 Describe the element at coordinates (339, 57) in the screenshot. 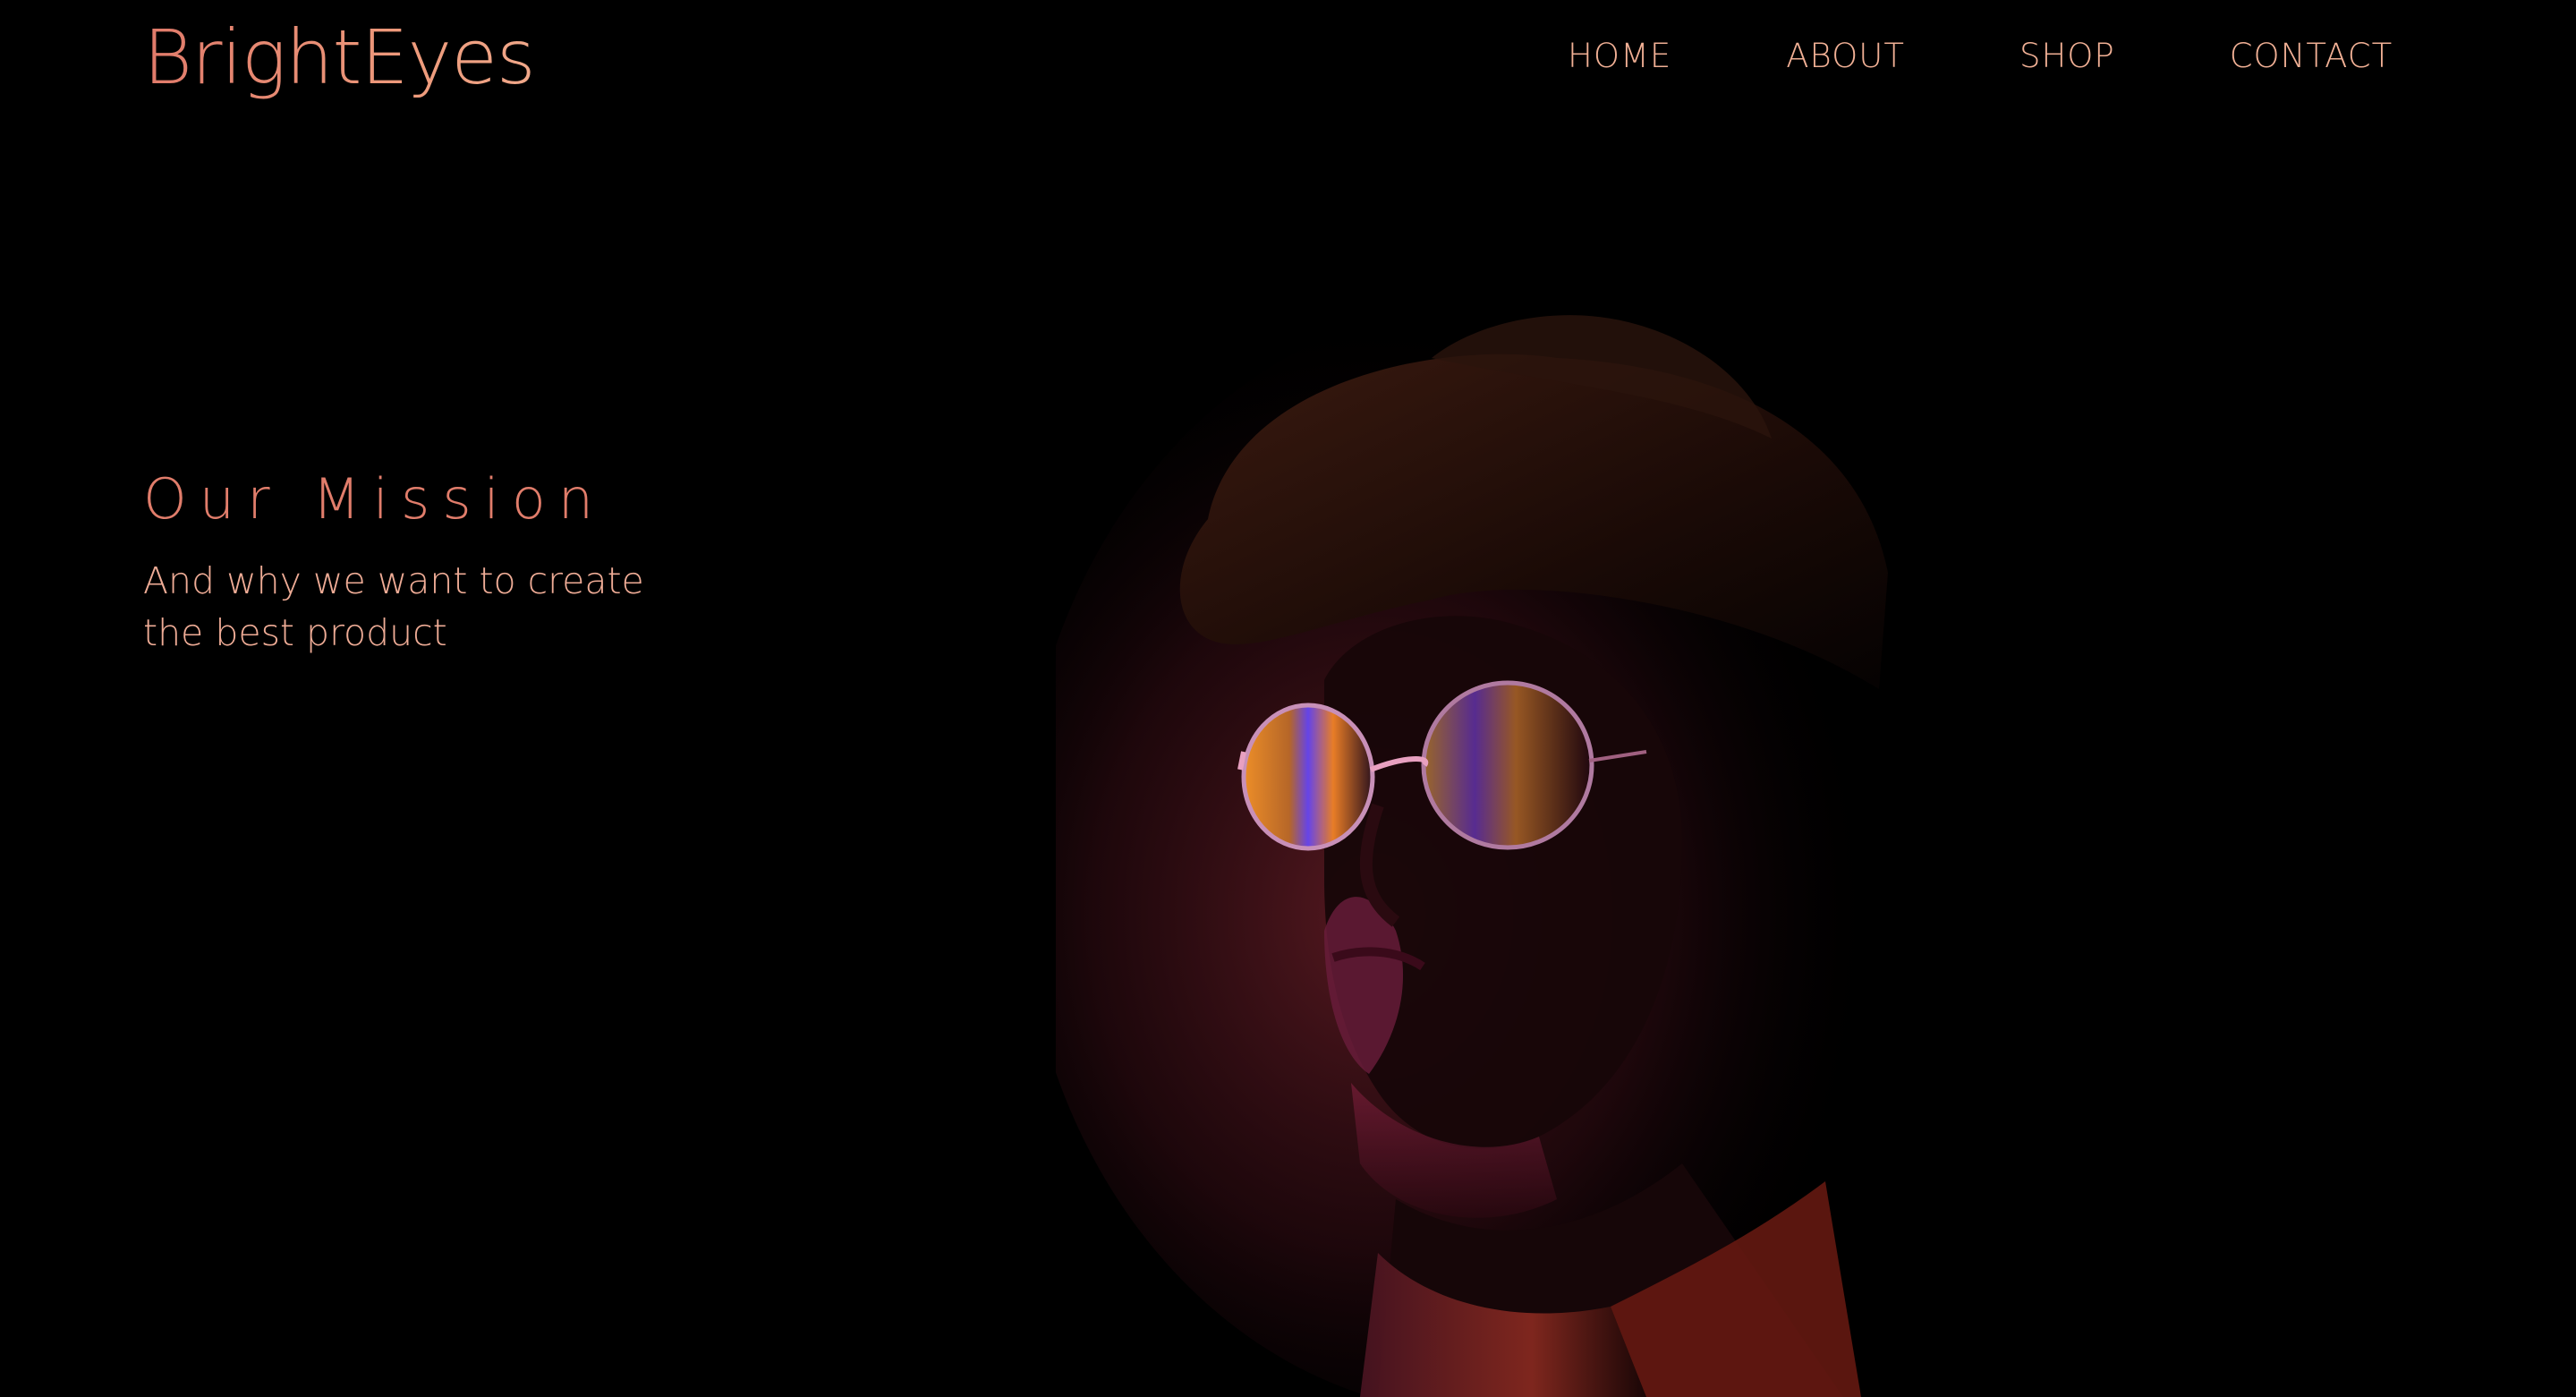

I see `brand-logo: BrightEyes` at that location.